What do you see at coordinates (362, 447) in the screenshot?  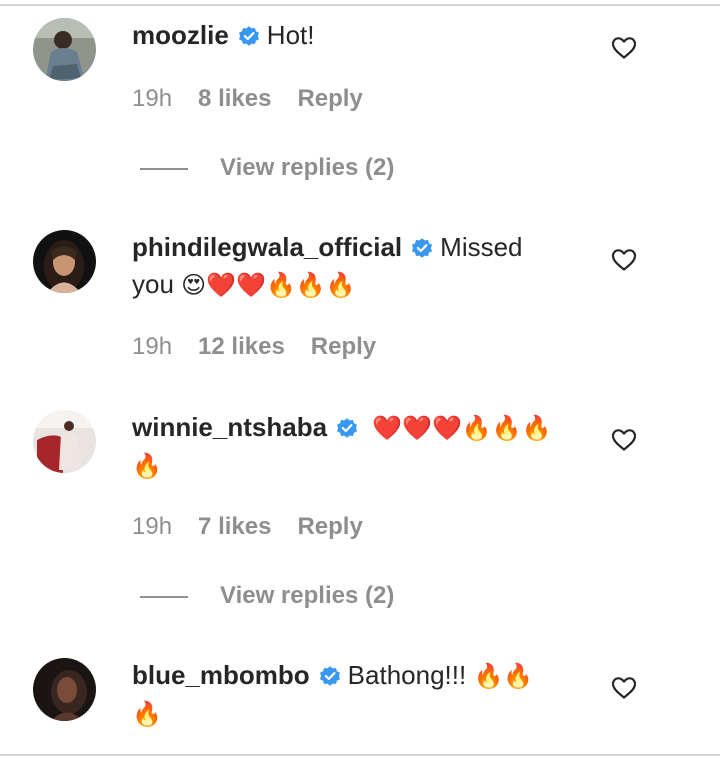 I see `comment-body: winnie_ntshaba ❤️❤️❤️🔥🔥🔥 🔥` at bounding box center [362, 447].